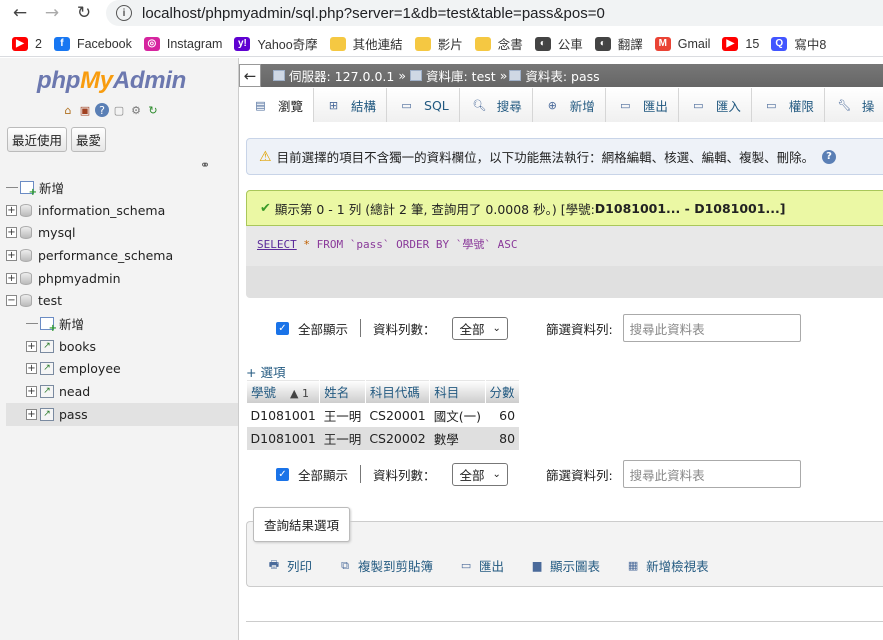  I want to click on tab-structure: ⊞ 結構, so click(351, 105).